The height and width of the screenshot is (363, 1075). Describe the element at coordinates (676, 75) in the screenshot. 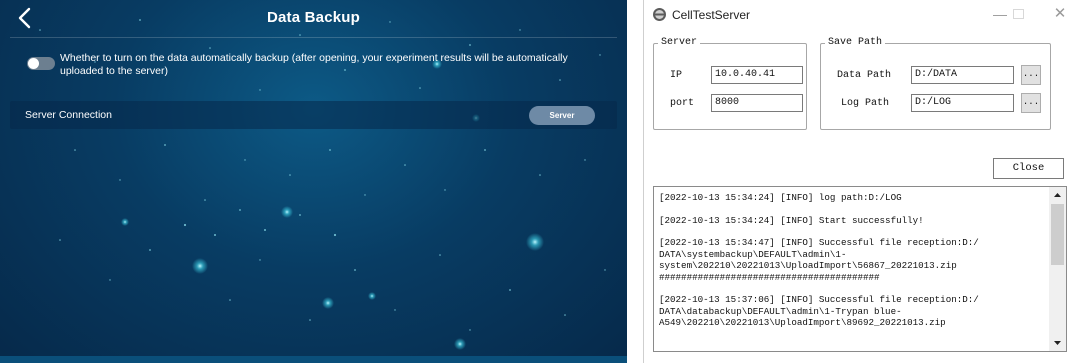

I see `ip-label: IP` at that location.